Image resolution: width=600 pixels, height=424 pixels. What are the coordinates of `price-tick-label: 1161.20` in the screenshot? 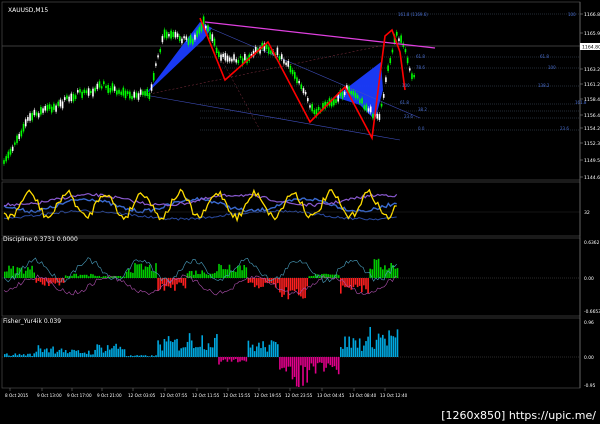 It's located at (592, 85).